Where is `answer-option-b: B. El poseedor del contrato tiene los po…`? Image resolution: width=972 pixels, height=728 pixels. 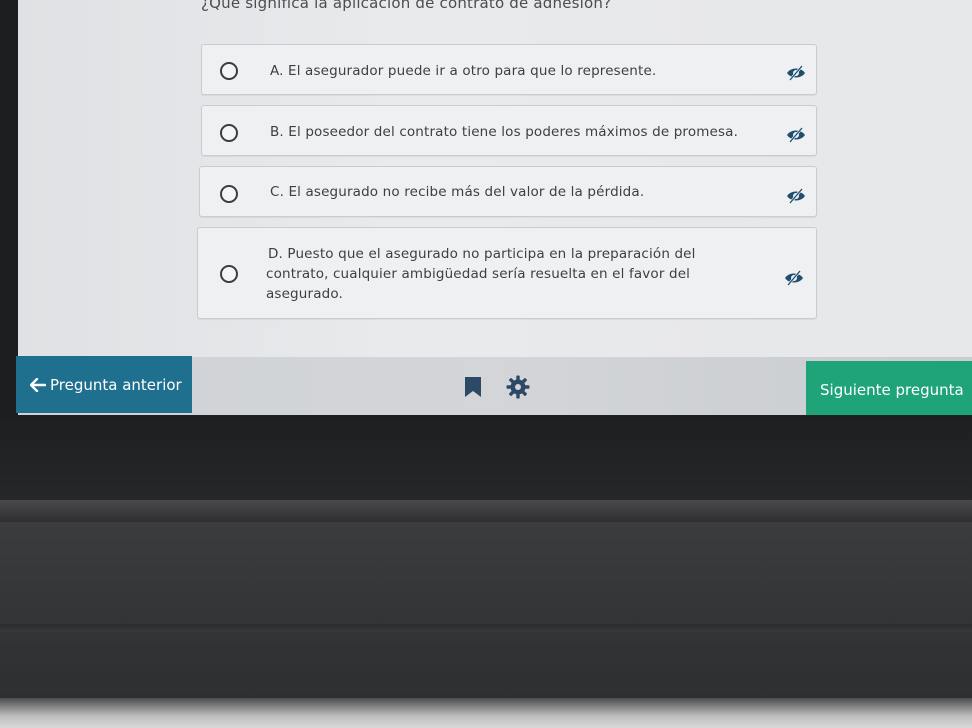
answer-option-b: B. El poseedor del contrato tiene los po… is located at coordinates (509, 130).